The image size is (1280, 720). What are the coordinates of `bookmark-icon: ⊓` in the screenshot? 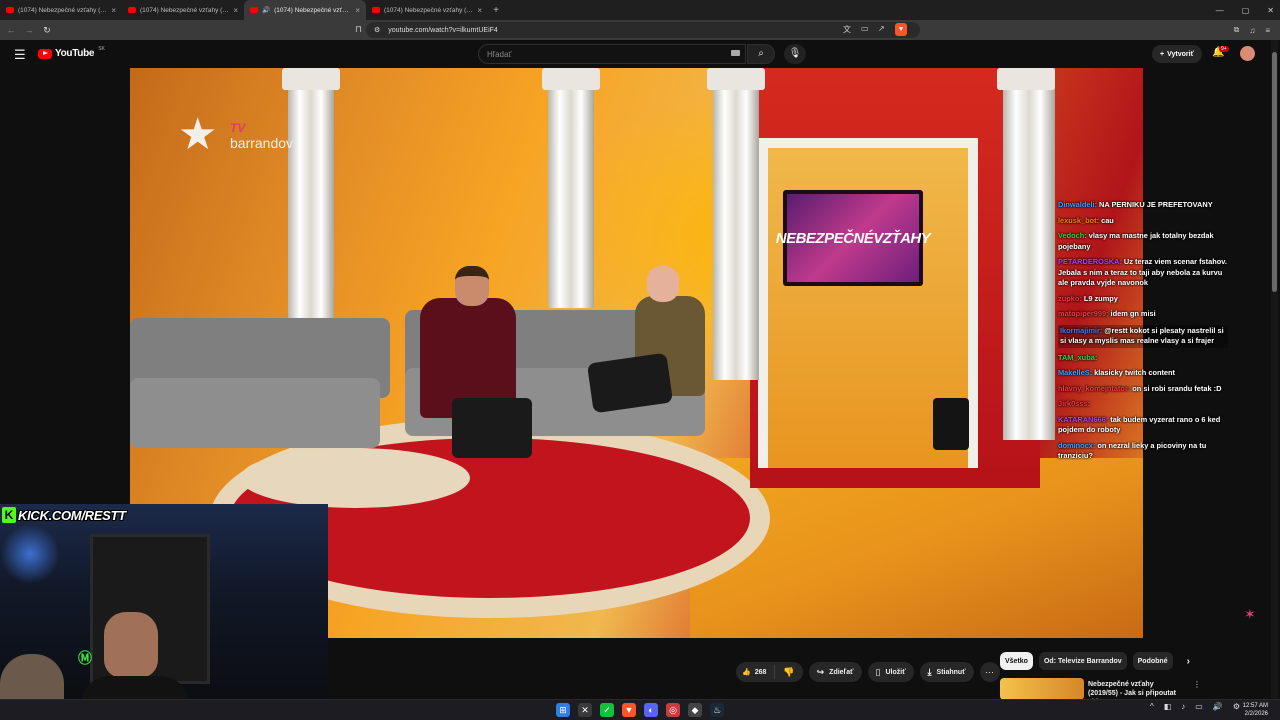 It's located at (358, 29).